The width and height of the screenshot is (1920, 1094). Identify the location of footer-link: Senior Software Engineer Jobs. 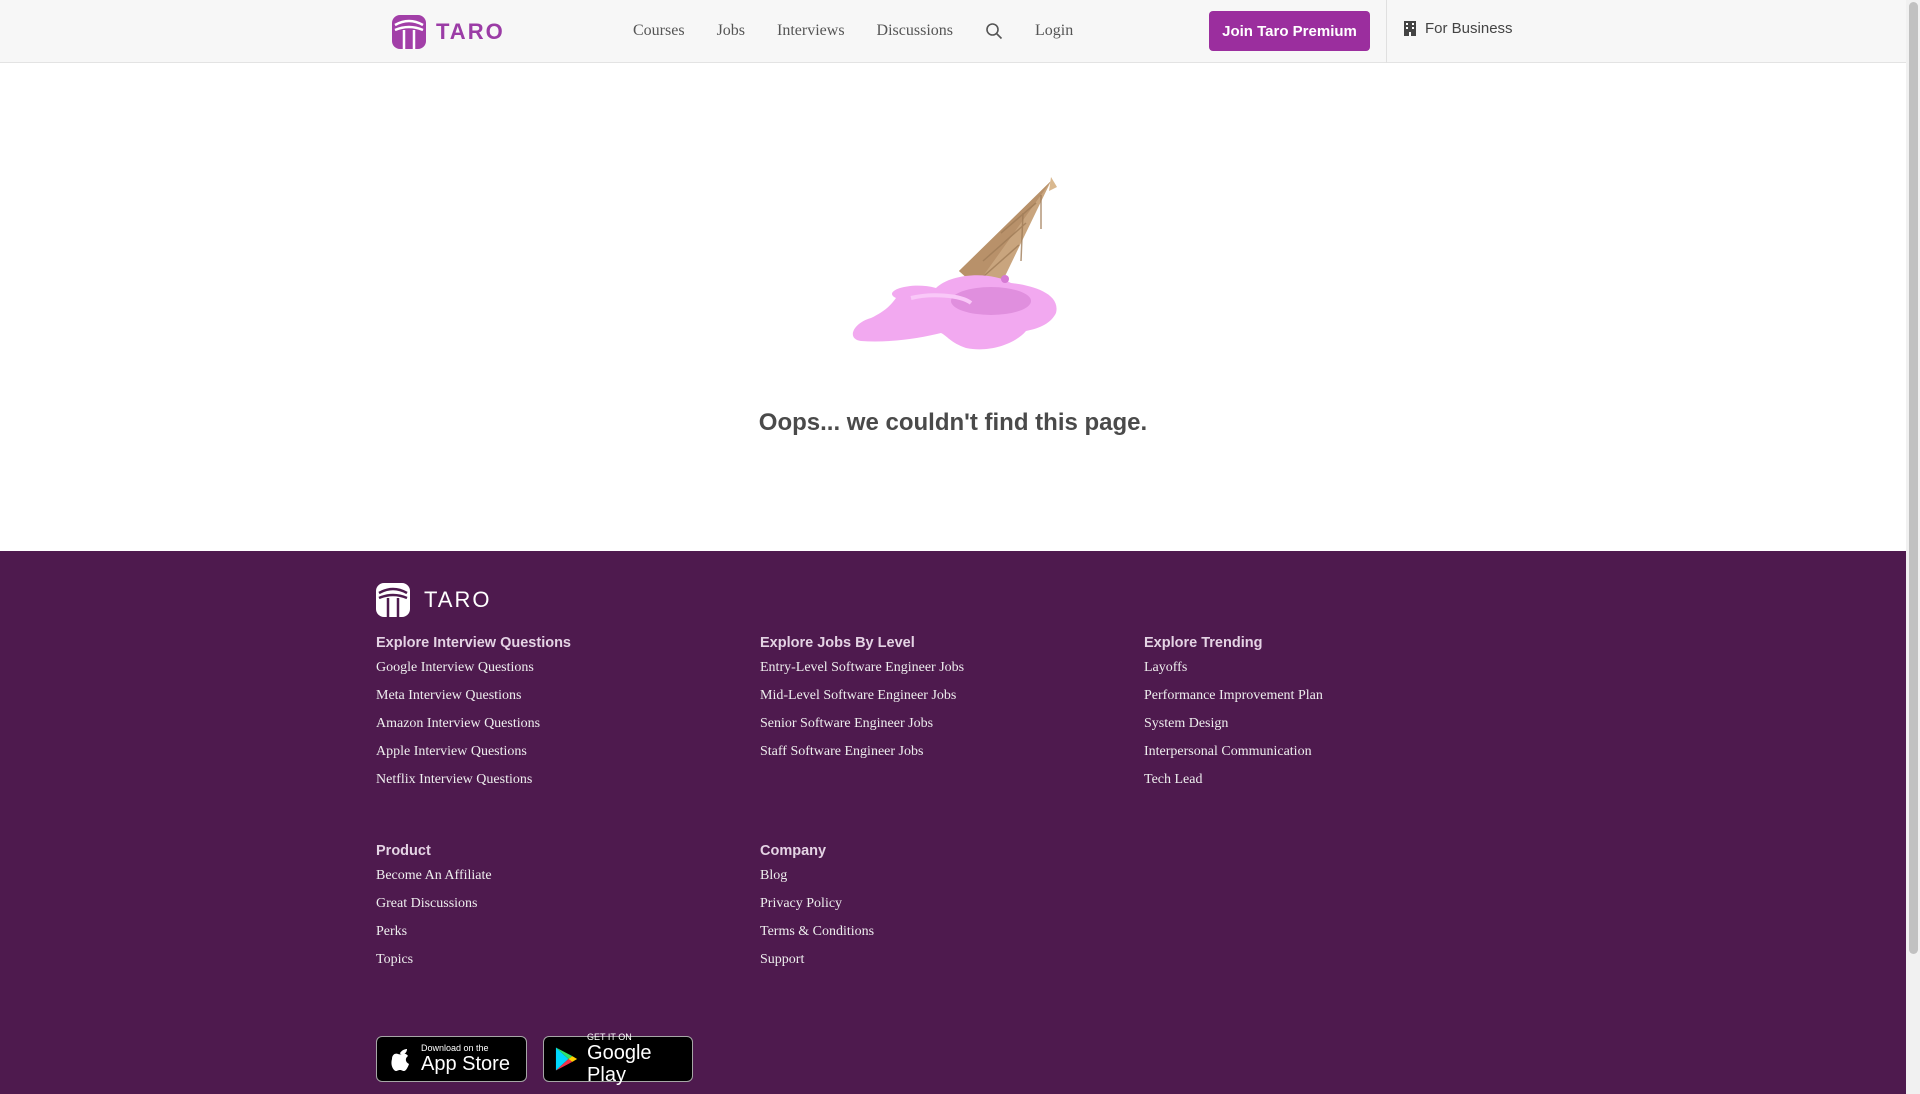
(940, 724).